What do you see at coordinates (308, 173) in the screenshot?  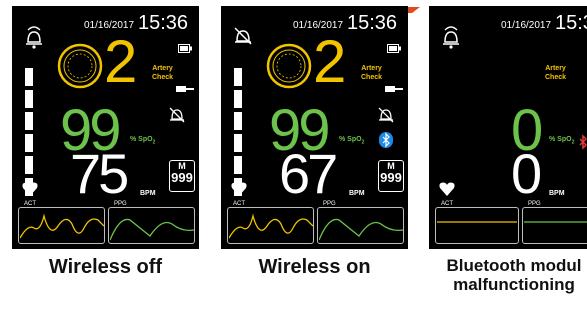 I see `bpm-value: 67` at bounding box center [308, 173].